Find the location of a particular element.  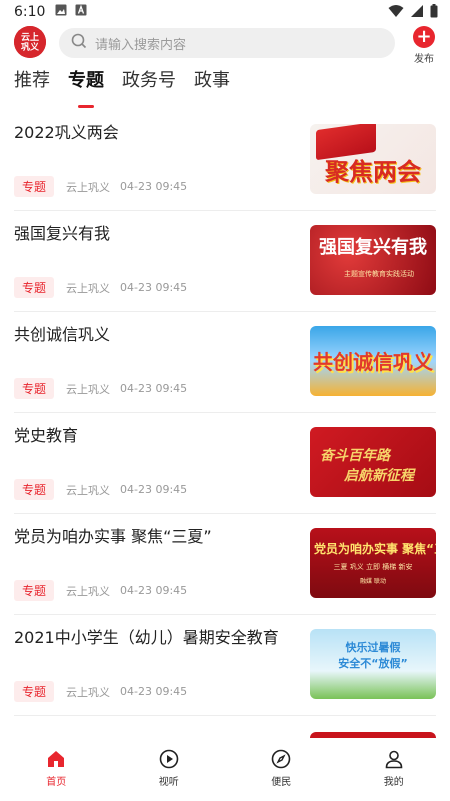

status-bar: 6:10 is located at coordinates (225, 12).